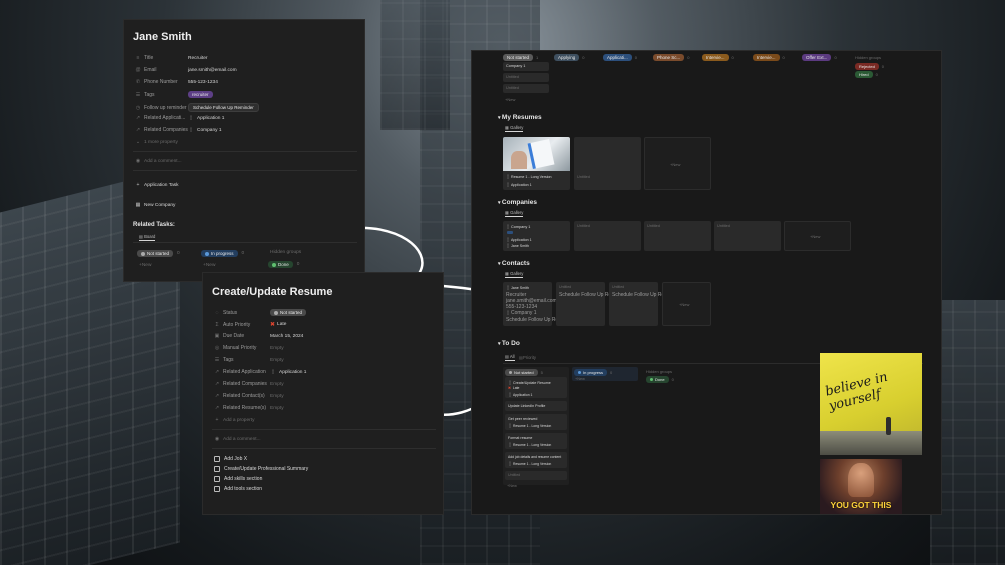 This screenshot has height=565, width=1005. I want to click on prop-related-resumes: ↗ Related Resume(s) Empty, so click(249, 408).